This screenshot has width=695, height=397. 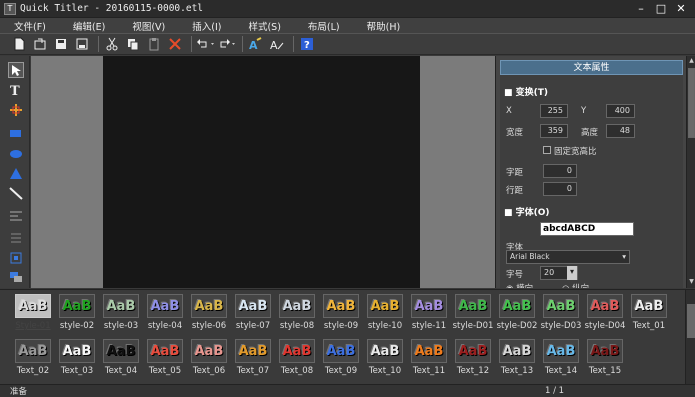 I want to click on style-item: AaB Text_11, so click(x=428, y=361).